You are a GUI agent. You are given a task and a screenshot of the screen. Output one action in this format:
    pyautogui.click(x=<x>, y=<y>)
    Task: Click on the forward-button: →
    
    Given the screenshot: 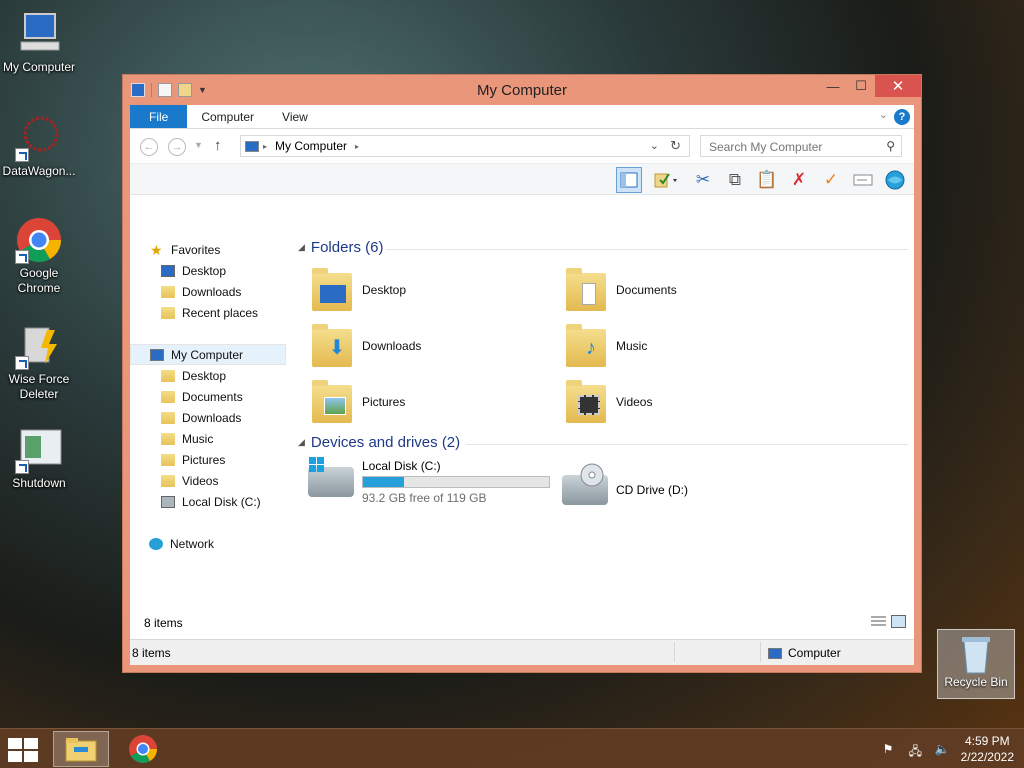 What is the action you would take?
    pyautogui.click(x=177, y=147)
    